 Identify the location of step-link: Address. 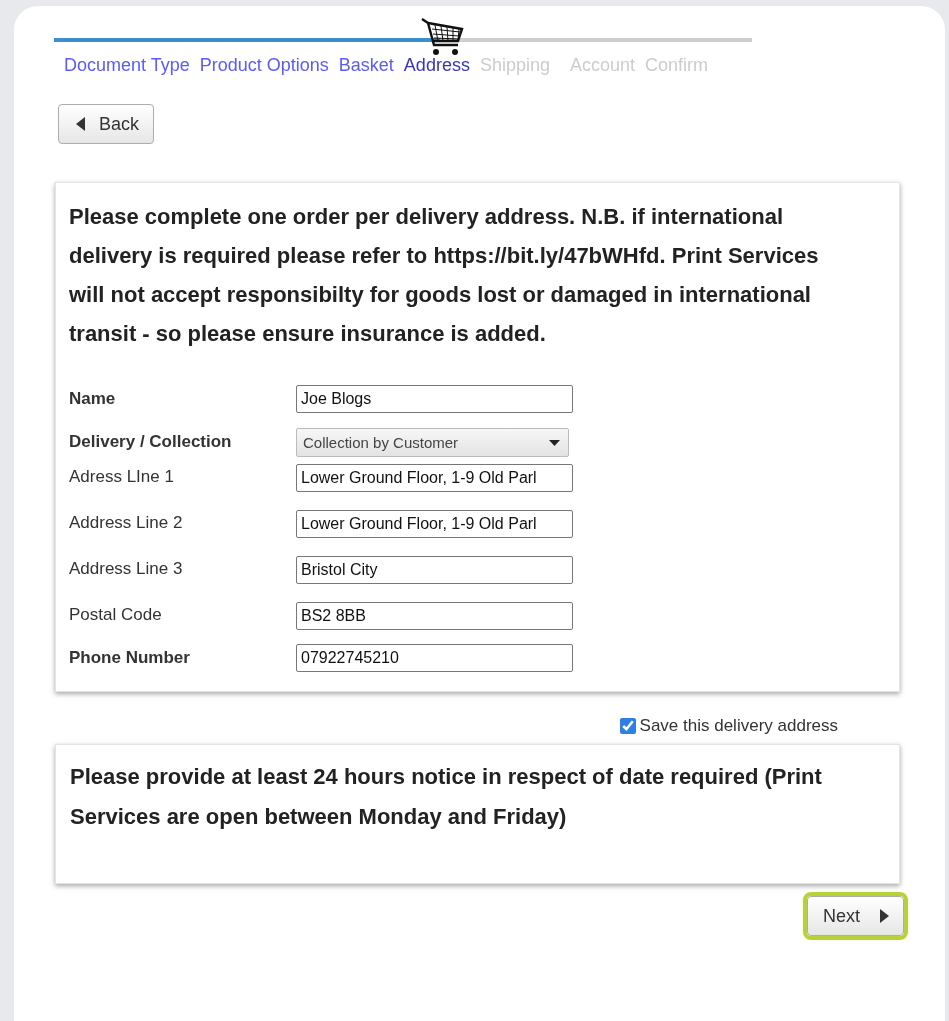
(436, 65).